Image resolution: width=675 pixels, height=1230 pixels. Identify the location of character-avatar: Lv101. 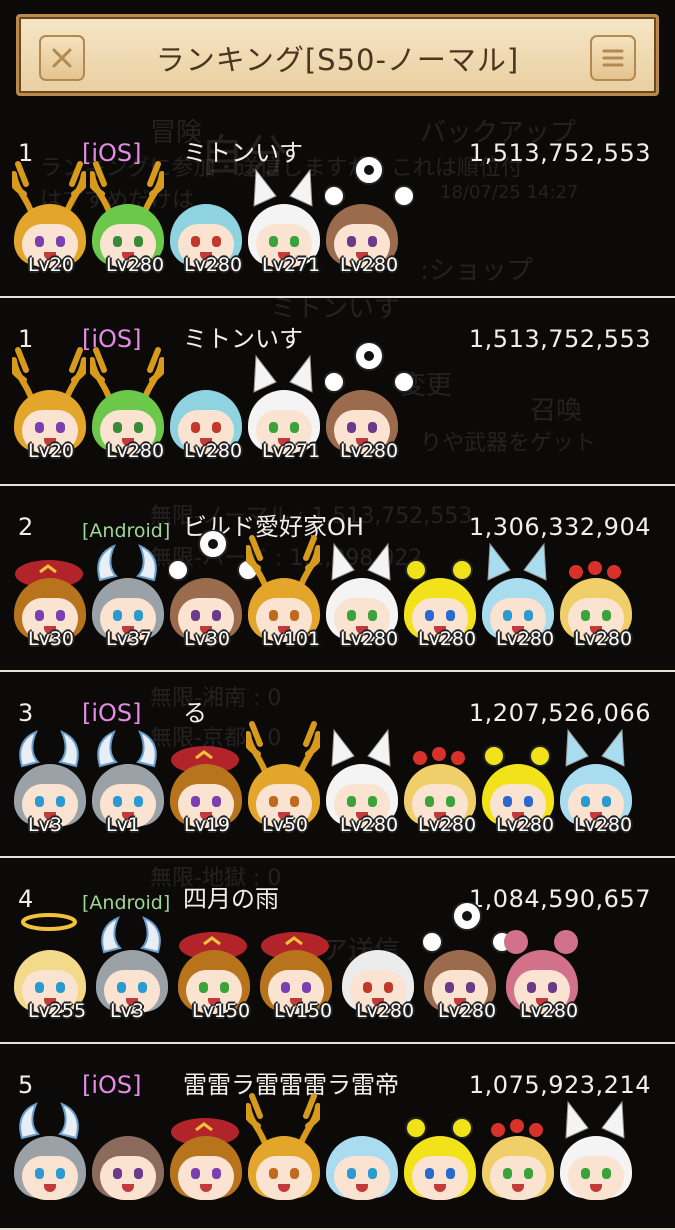
(282, 599).